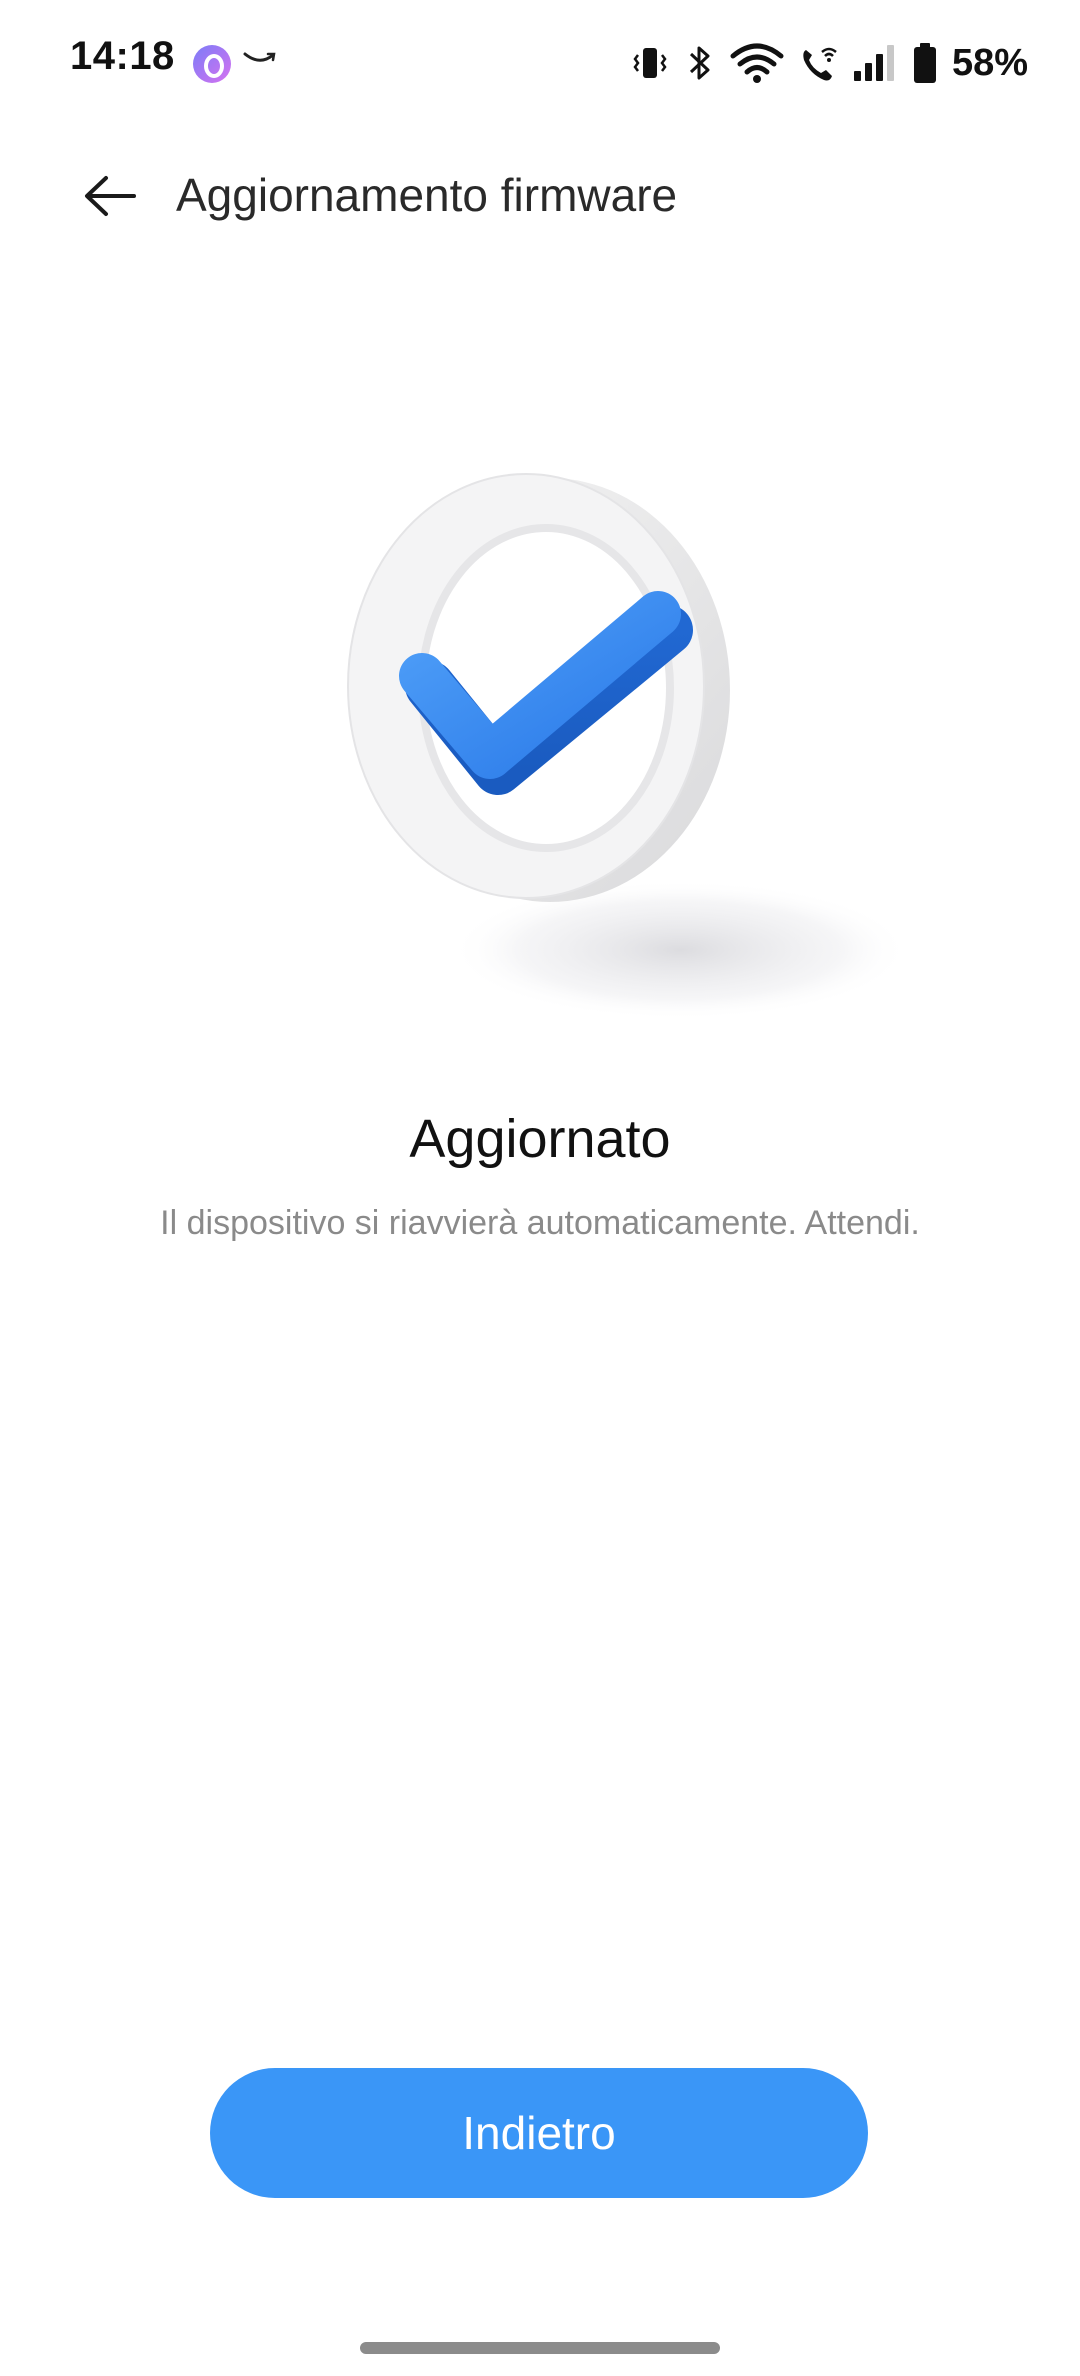 This screenshot has height=2376, width=1080. What do you see at coordinates (539, 2133) in the screenshot?
I see `back-action-button: Indietro` at bounding box center [539, 2133].